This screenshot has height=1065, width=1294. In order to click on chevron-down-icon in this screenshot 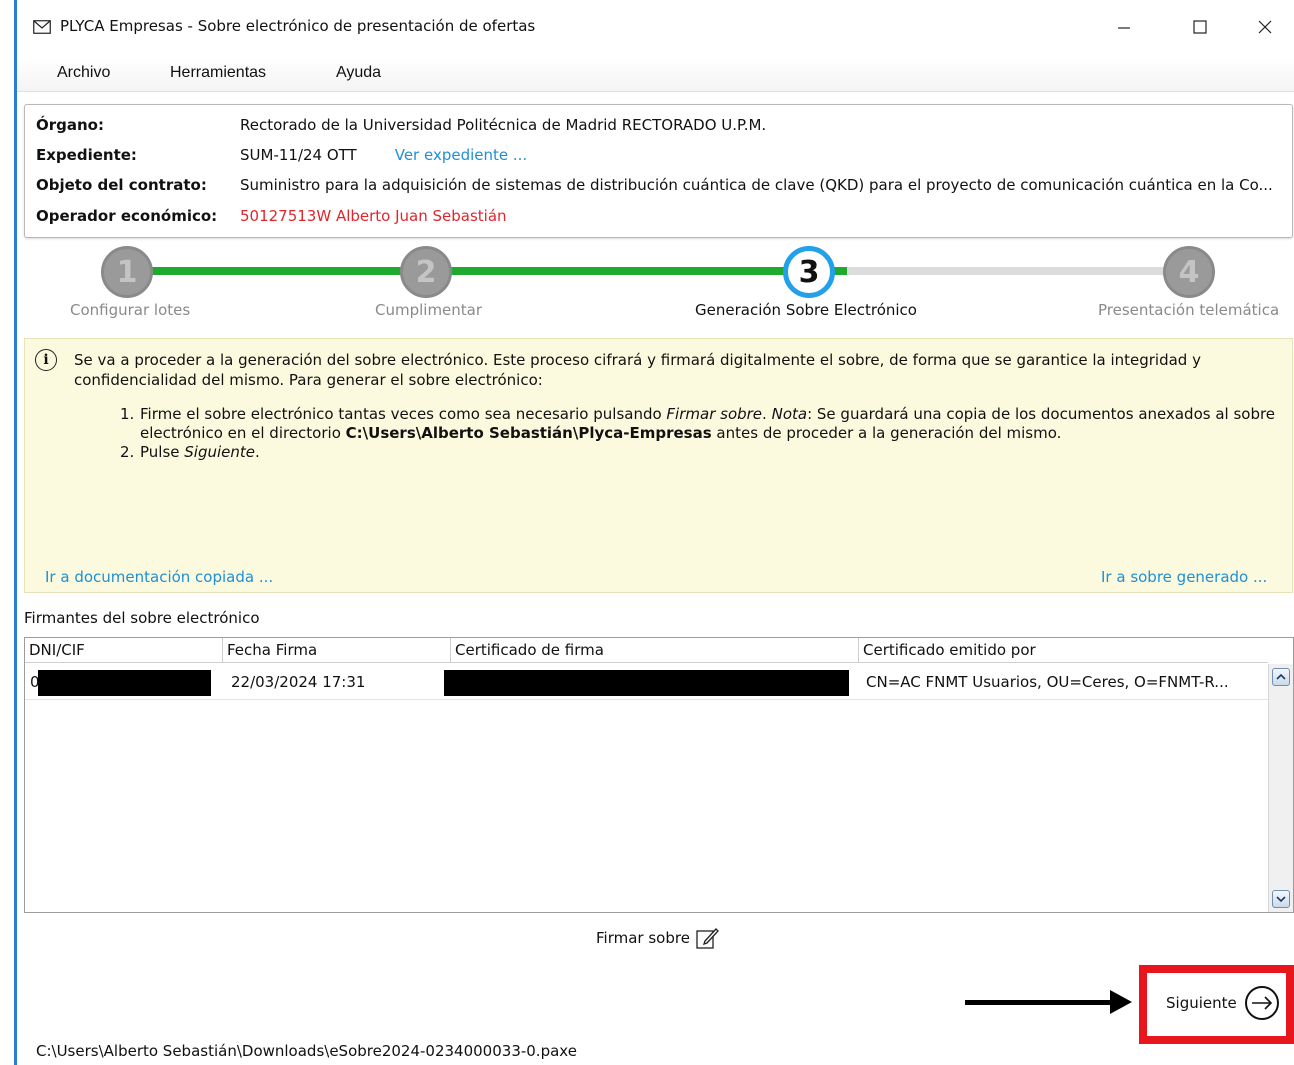, I will do `click(1281, 899)`.